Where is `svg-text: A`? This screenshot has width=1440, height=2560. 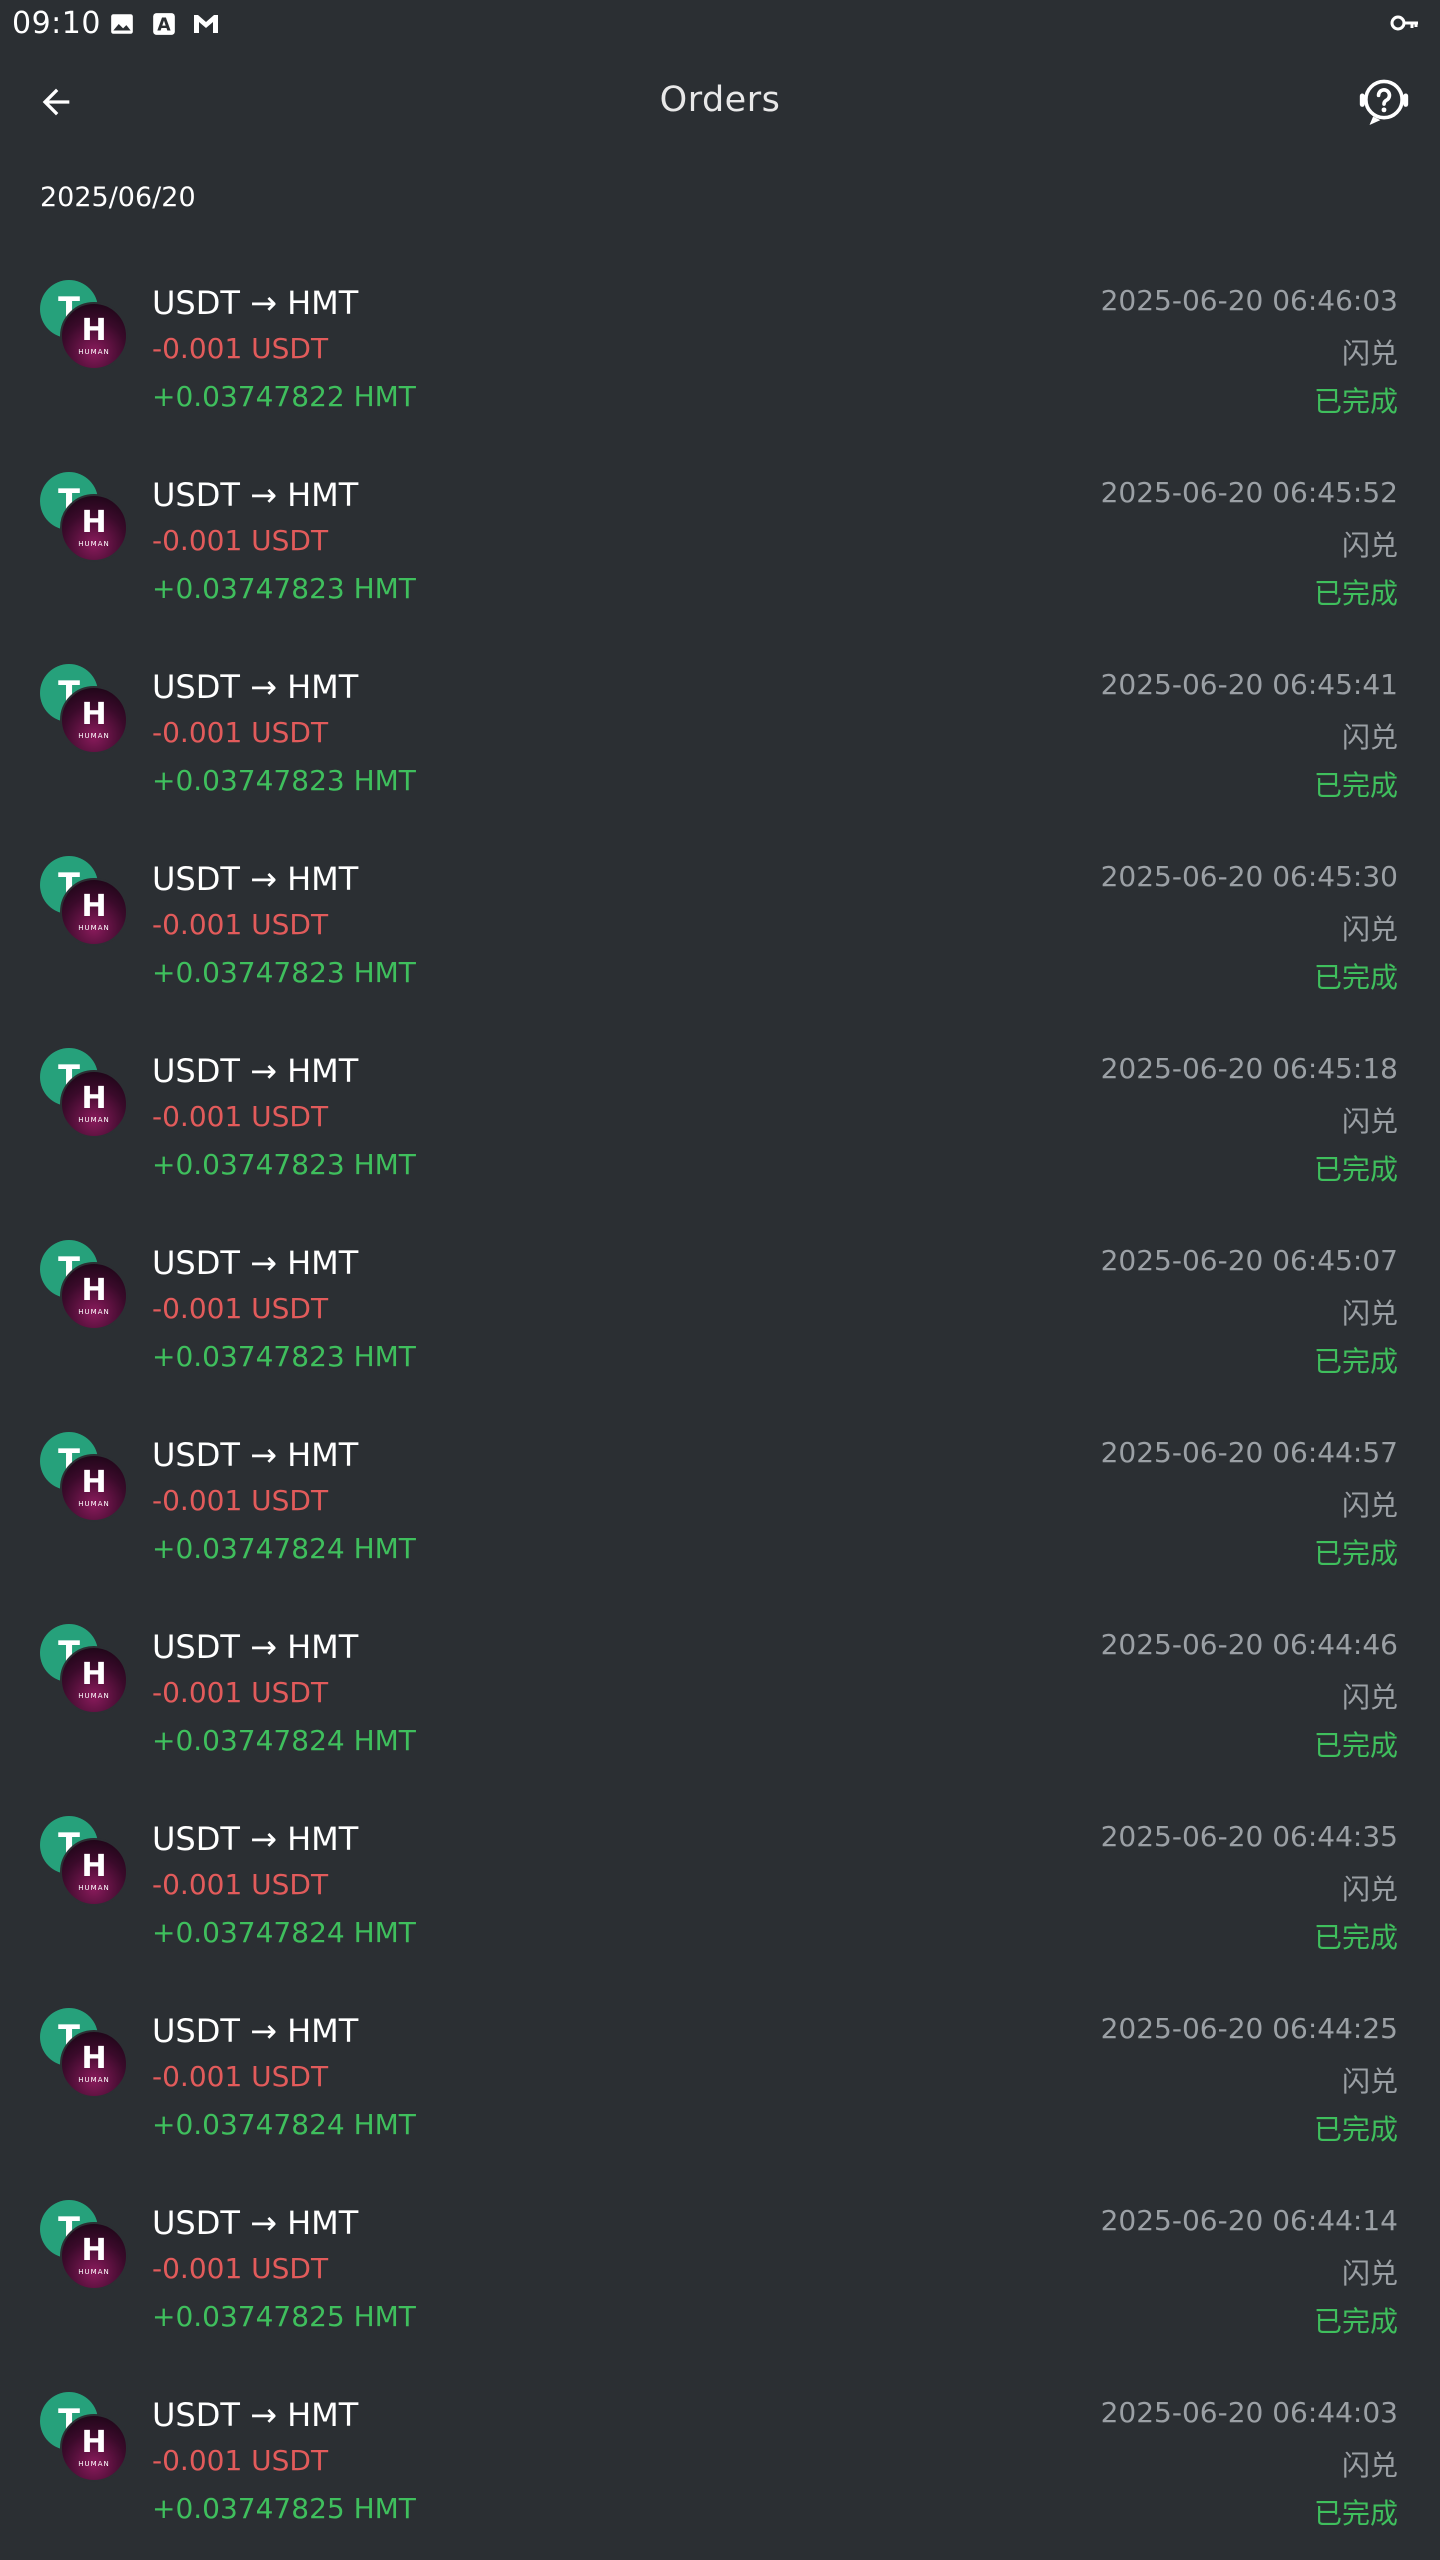 svg-text: A is located at coordinates (164, 26).